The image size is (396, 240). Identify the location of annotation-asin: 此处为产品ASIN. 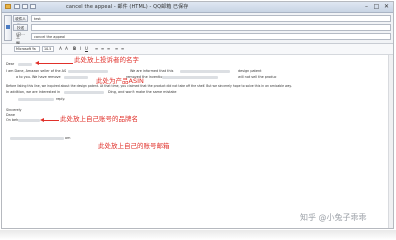
(120, 81).